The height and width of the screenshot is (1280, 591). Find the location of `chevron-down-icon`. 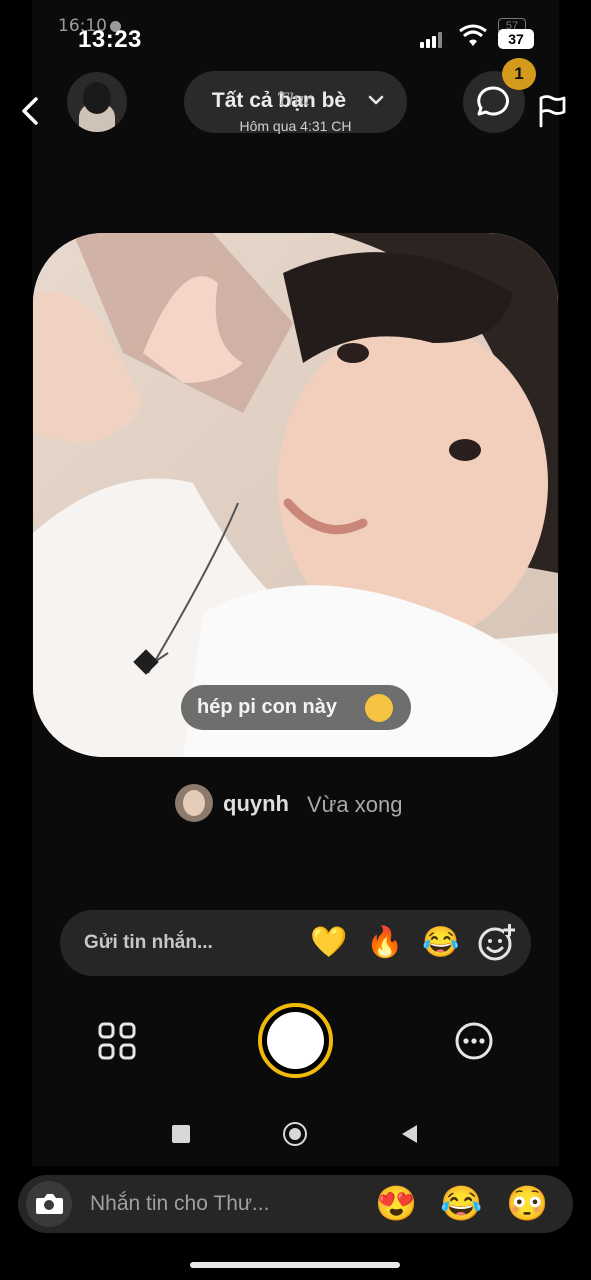

chevron-down-icon is located at coordinates (376, 100).